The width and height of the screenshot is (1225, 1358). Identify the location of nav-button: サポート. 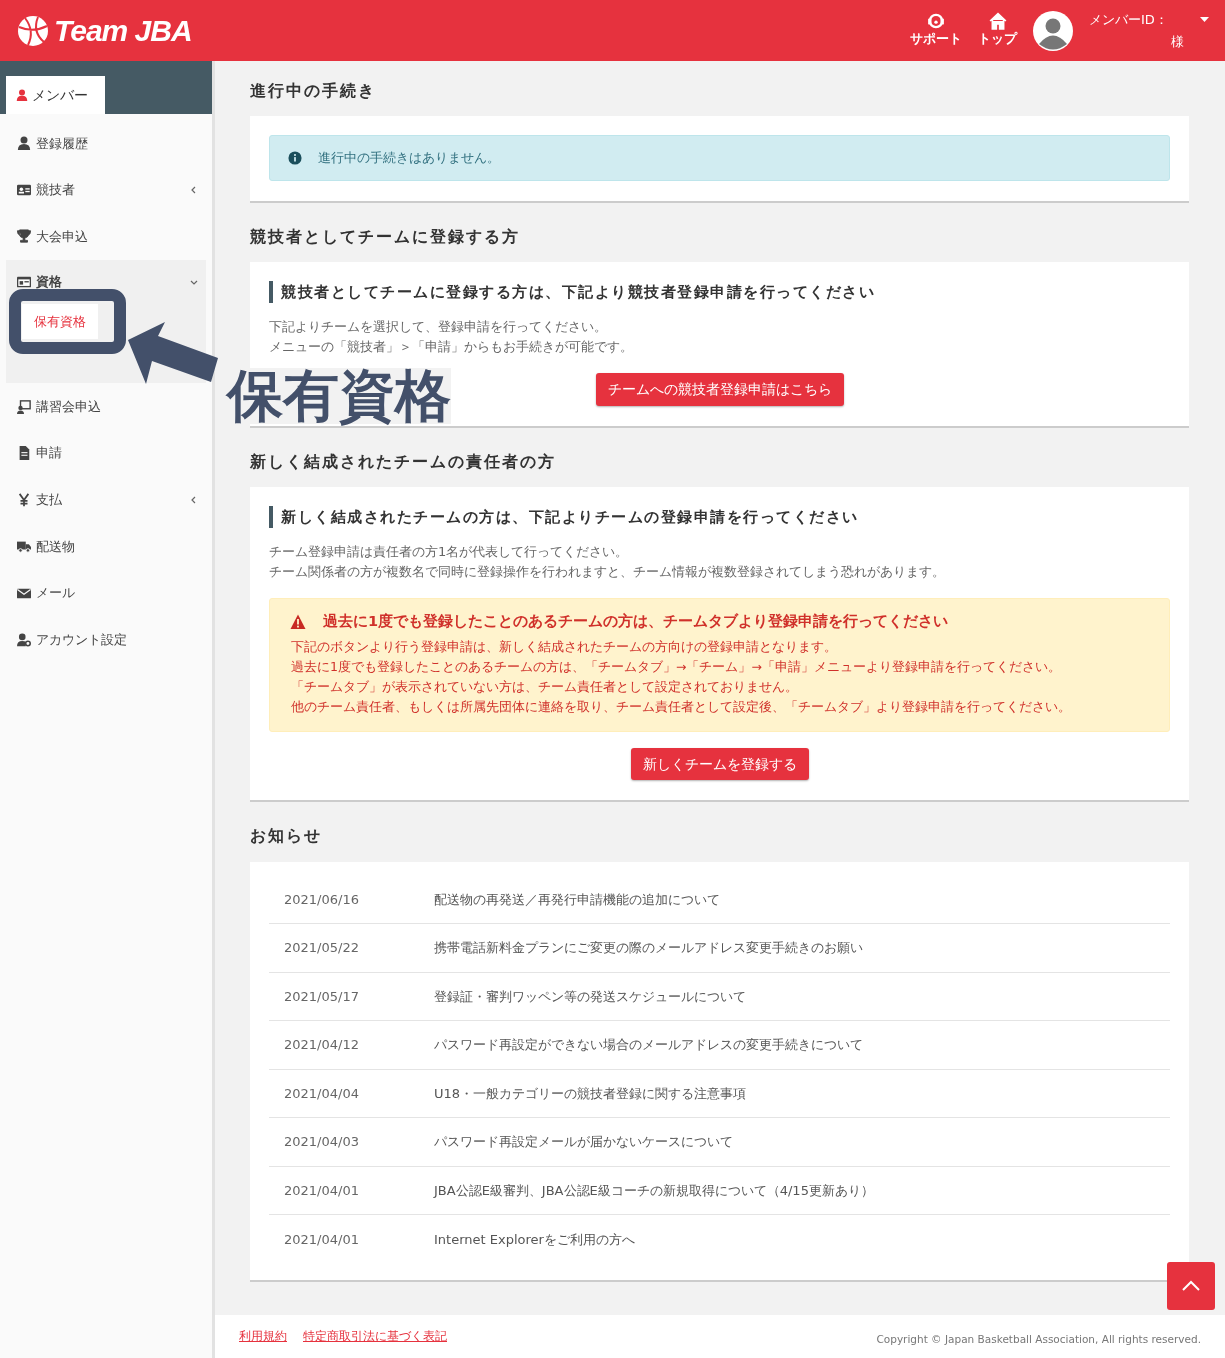
(936, 30).